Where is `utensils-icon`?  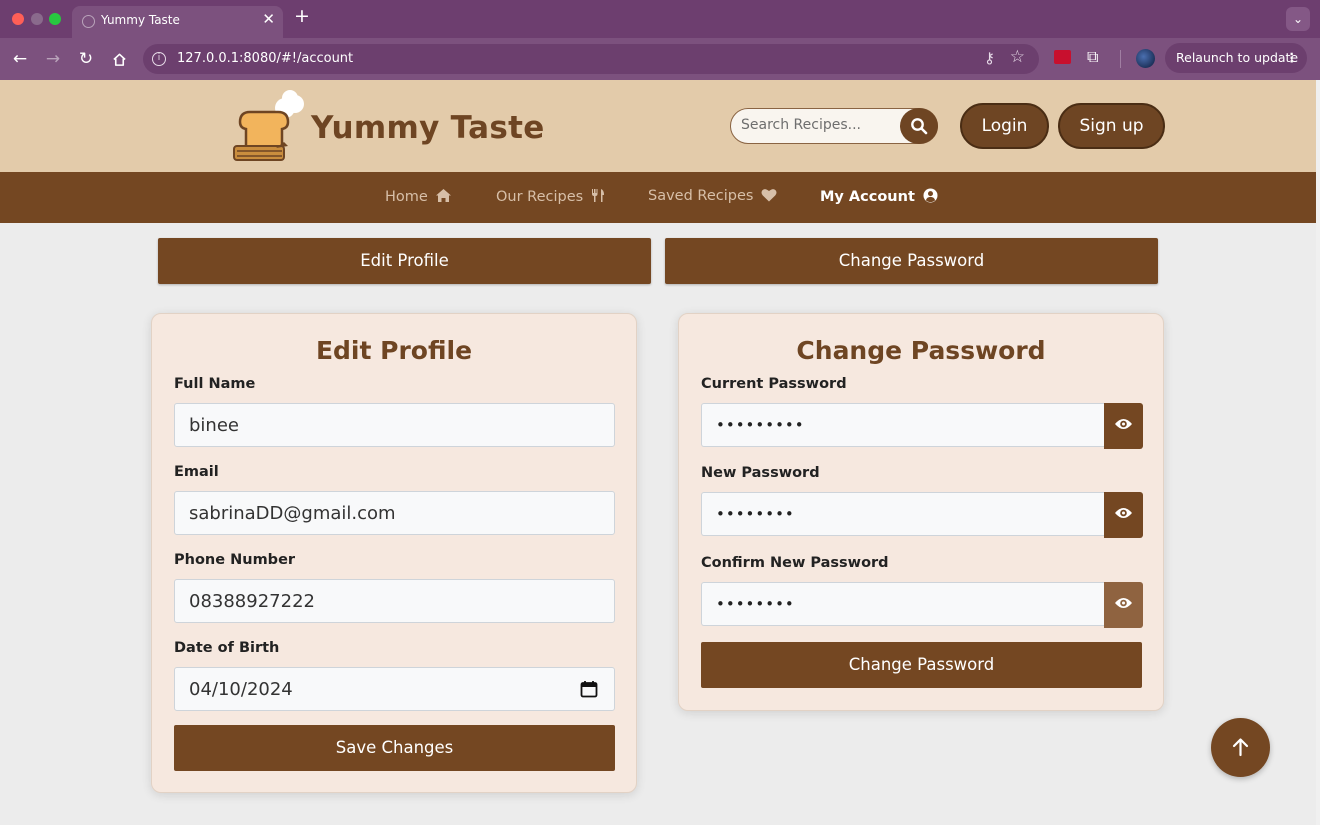
utensils-icon is located at coordinates (597, 195).